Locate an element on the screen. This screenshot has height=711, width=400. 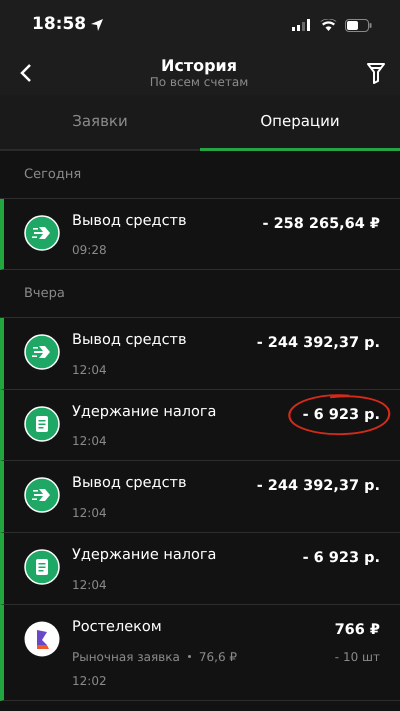
order-price: 76,6 ₽ is located at coordinates (218, 657).